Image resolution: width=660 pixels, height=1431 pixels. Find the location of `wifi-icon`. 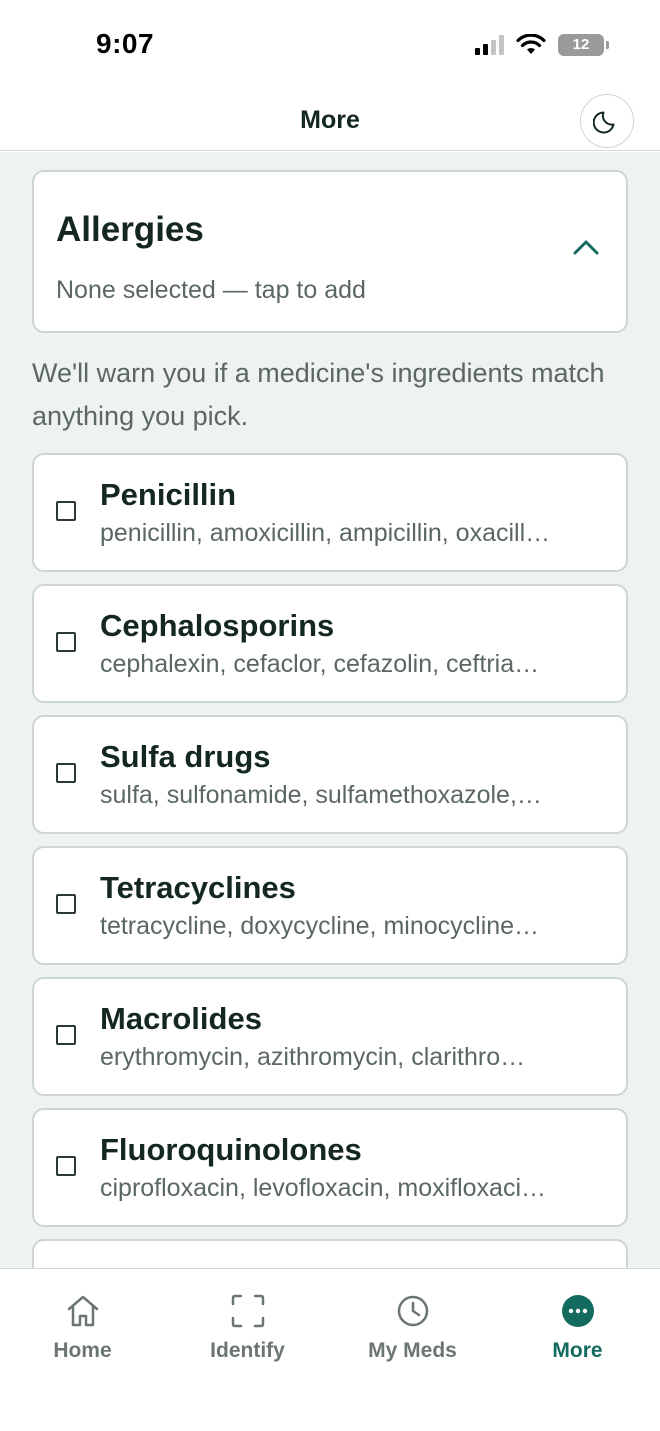

wifi-icon is located at coordinates (531, 44).